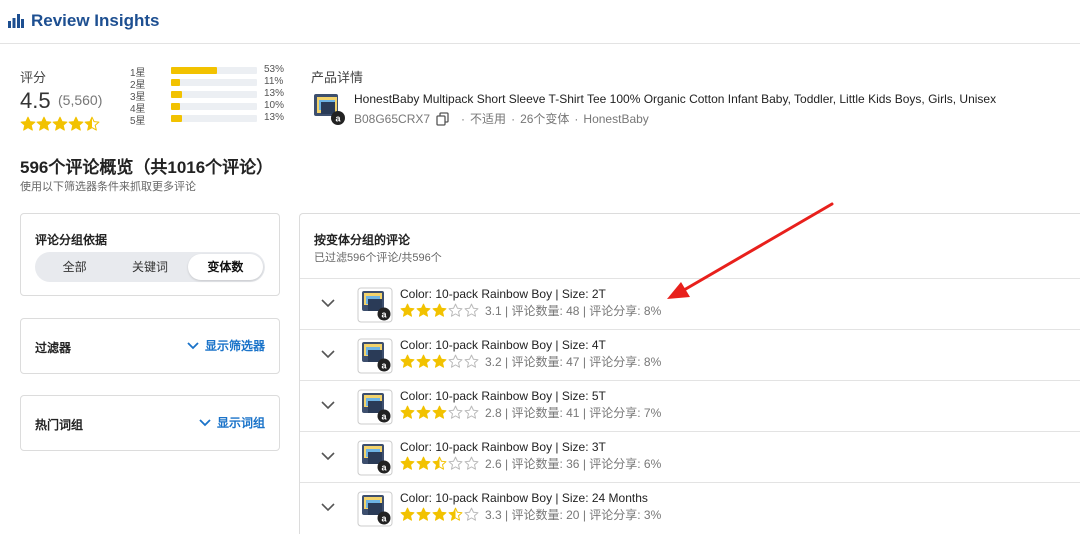  I want to click on bar-chart-icon, so click(16, 21).